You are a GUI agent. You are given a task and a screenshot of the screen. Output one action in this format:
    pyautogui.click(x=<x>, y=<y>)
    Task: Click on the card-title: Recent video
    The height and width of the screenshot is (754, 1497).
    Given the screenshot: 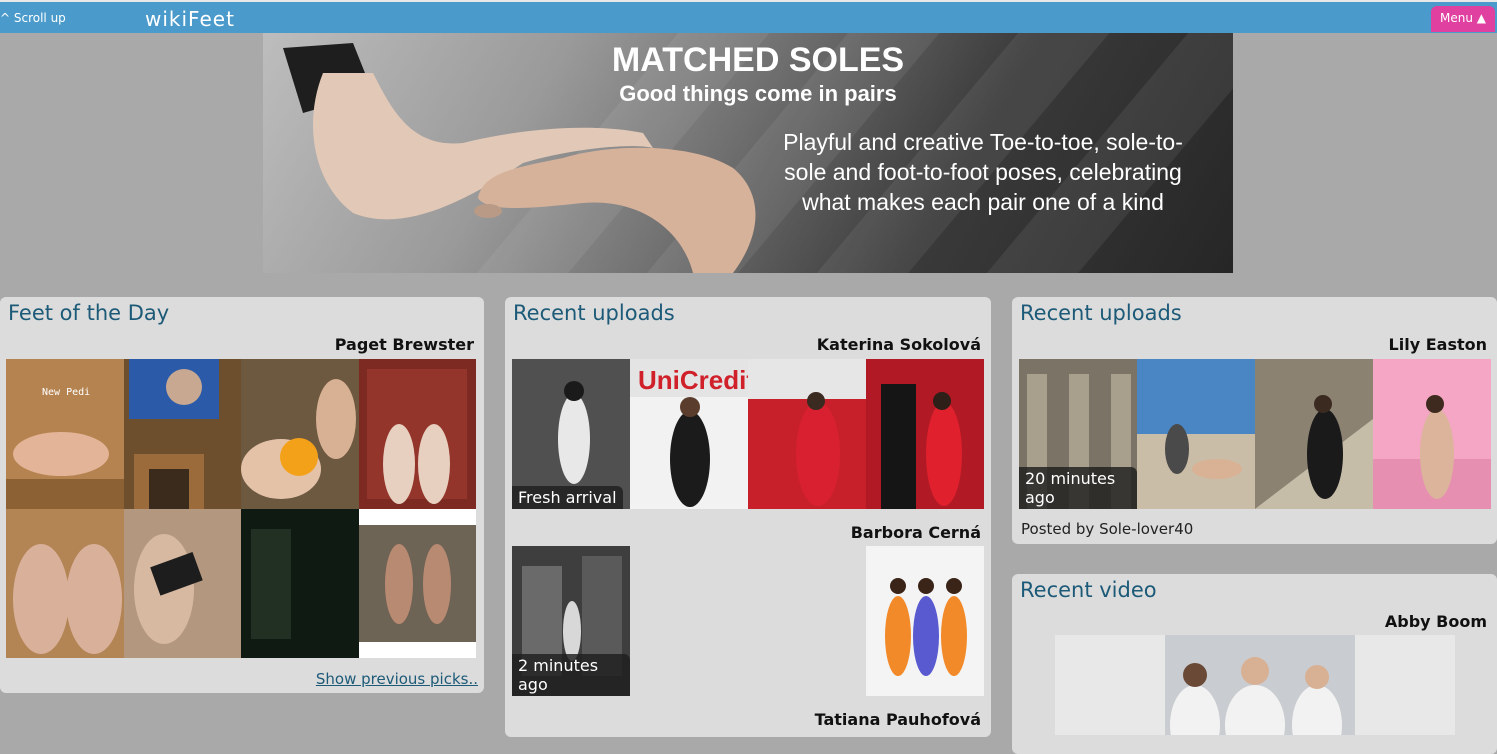 What is the action you would take?
    pyautogui.click(x=1088, y=590)
    